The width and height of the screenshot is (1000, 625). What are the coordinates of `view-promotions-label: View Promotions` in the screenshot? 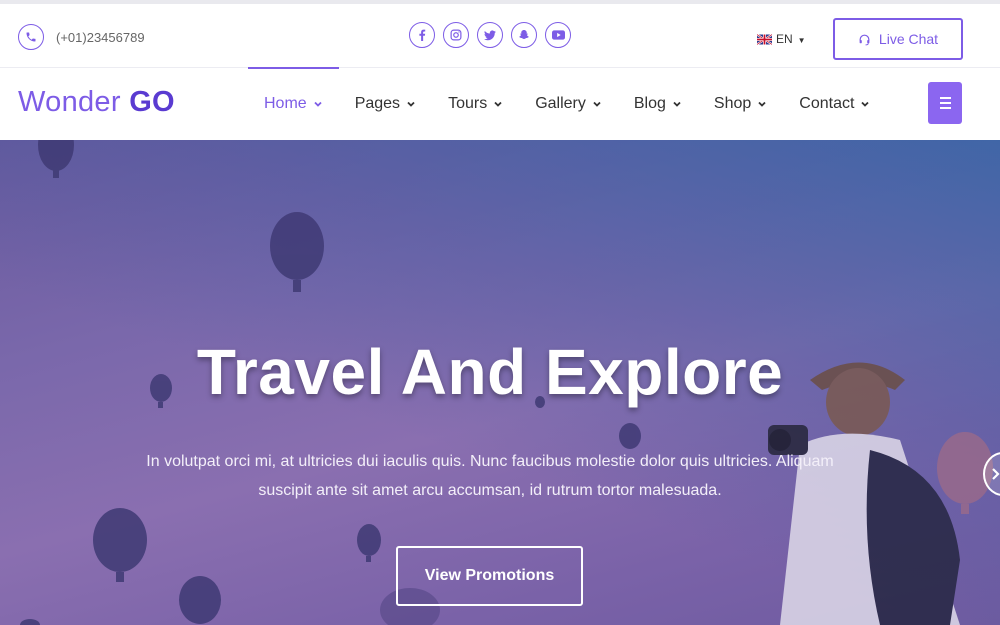 It's located at (489, 575).